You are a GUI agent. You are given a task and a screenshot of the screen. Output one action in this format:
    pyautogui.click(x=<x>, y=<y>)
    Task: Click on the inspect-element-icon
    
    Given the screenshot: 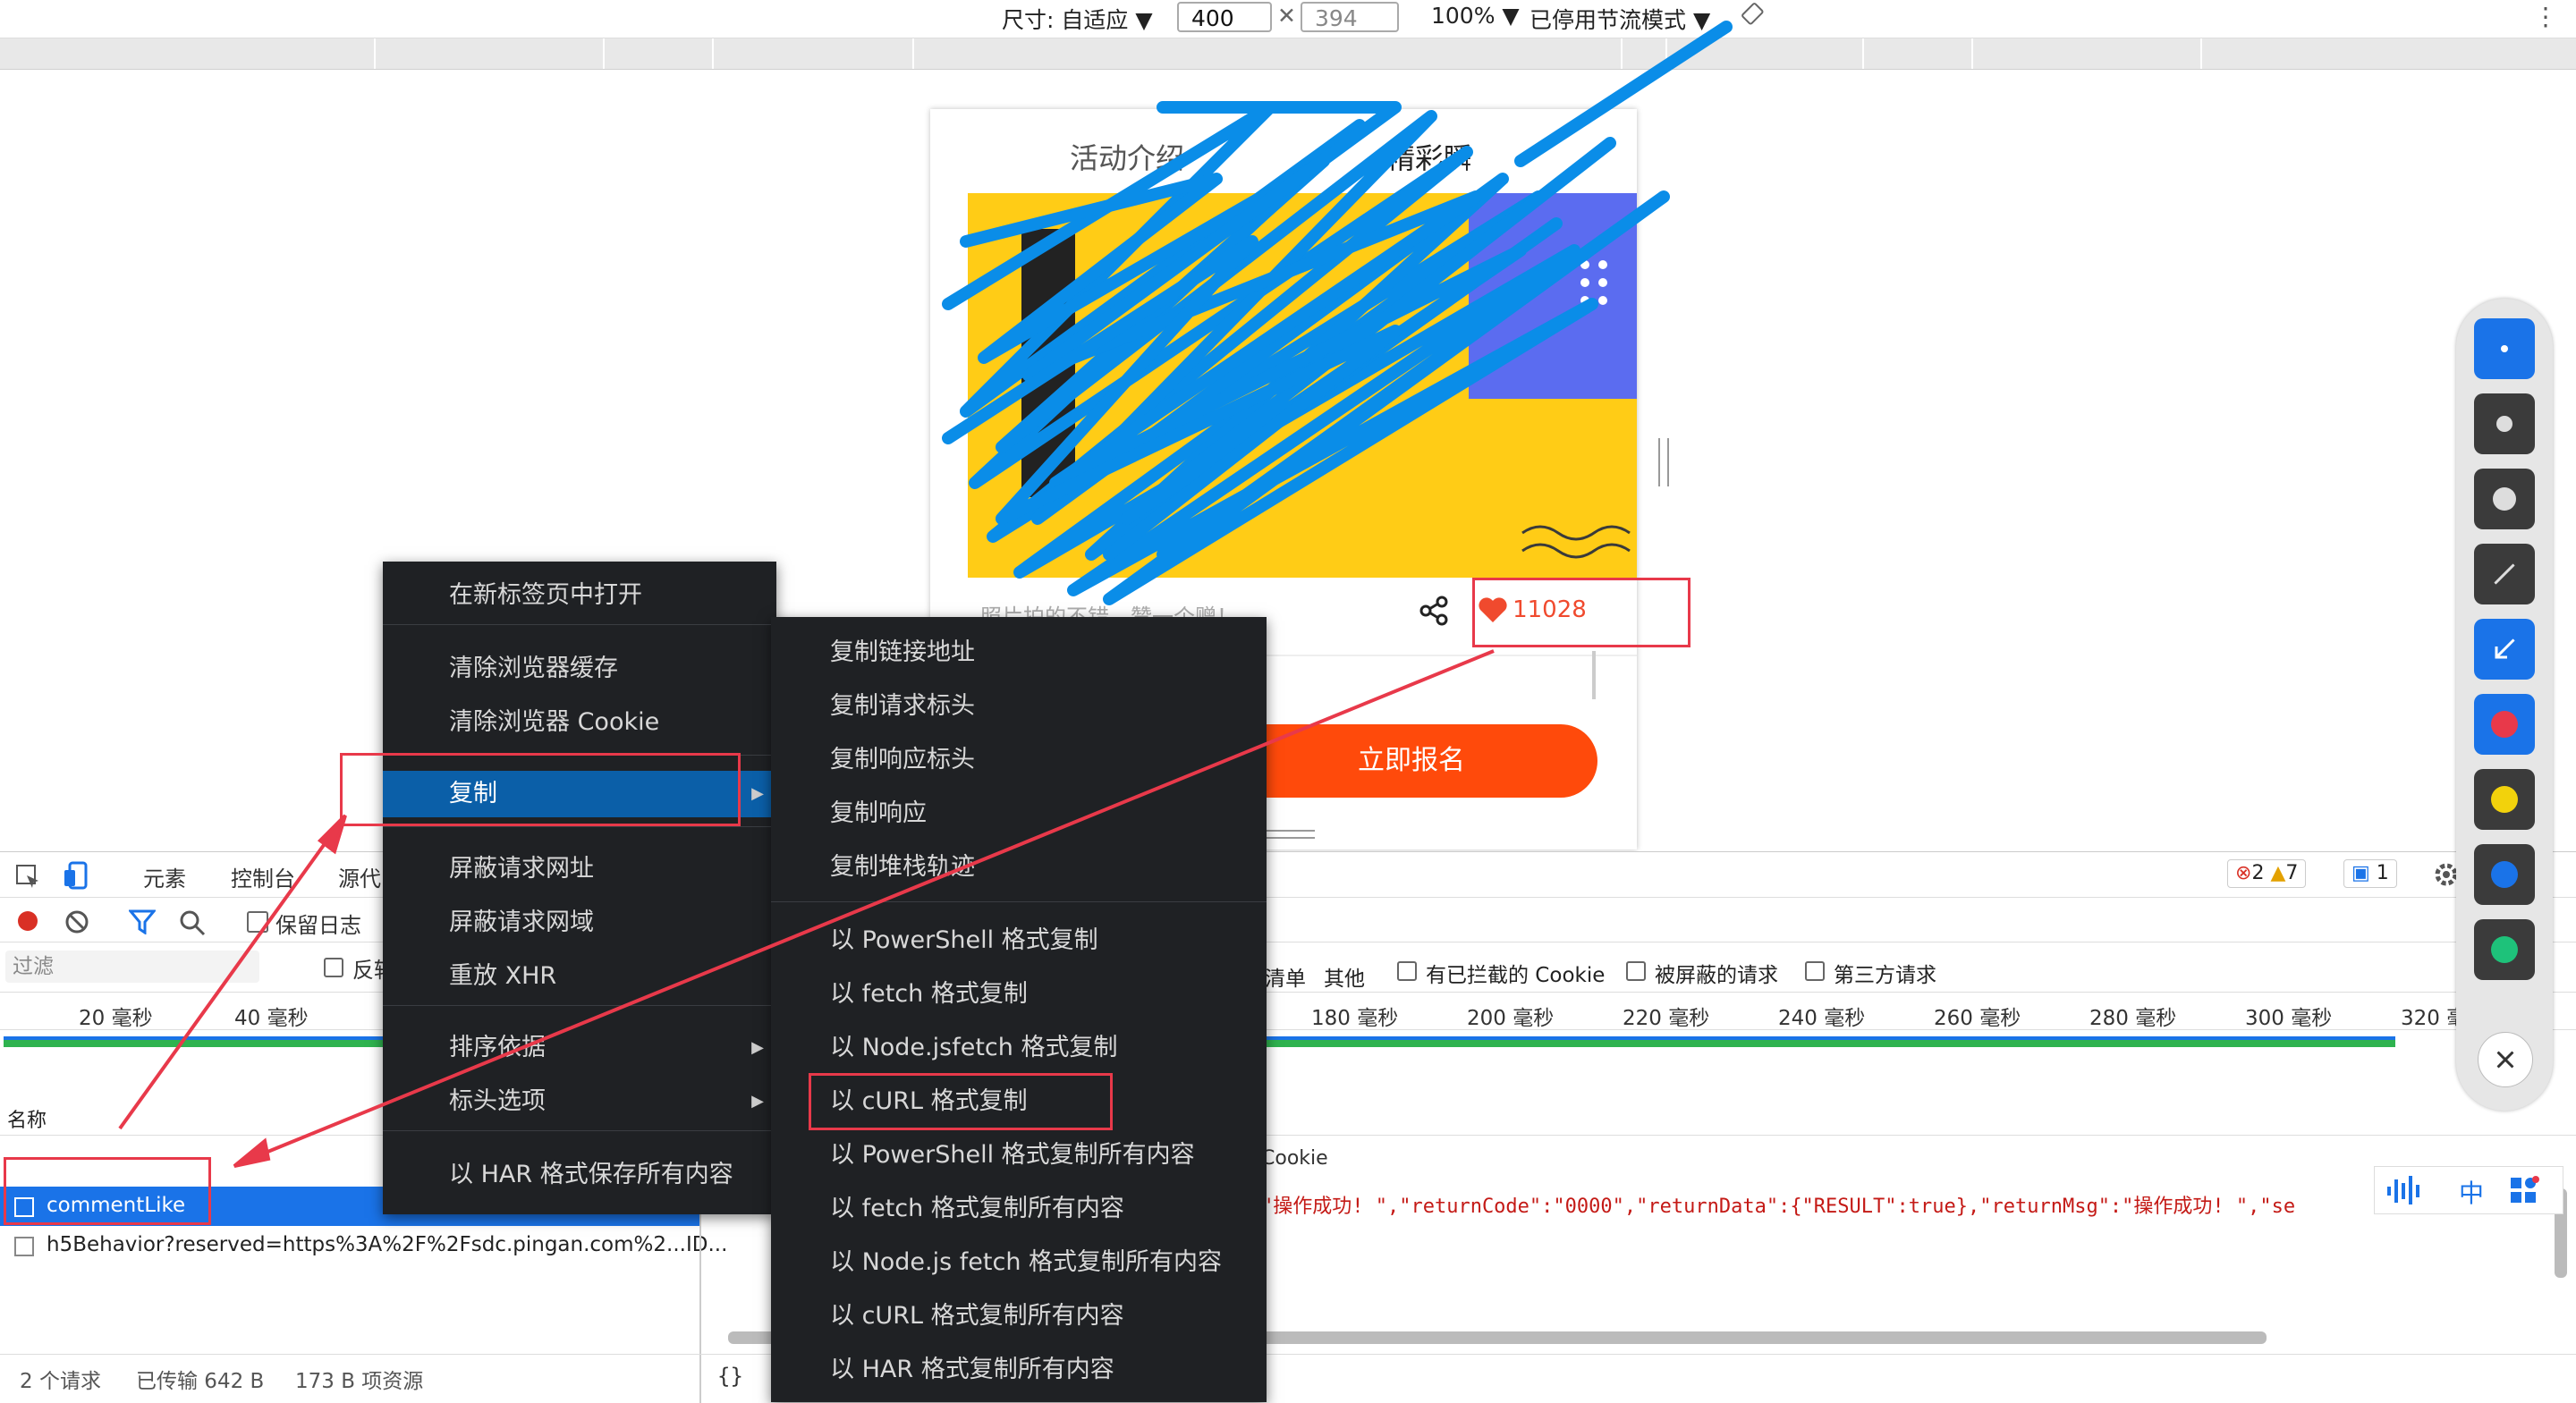 What is the action you would take?
    pyautogui.click(x=27, y=876)
    